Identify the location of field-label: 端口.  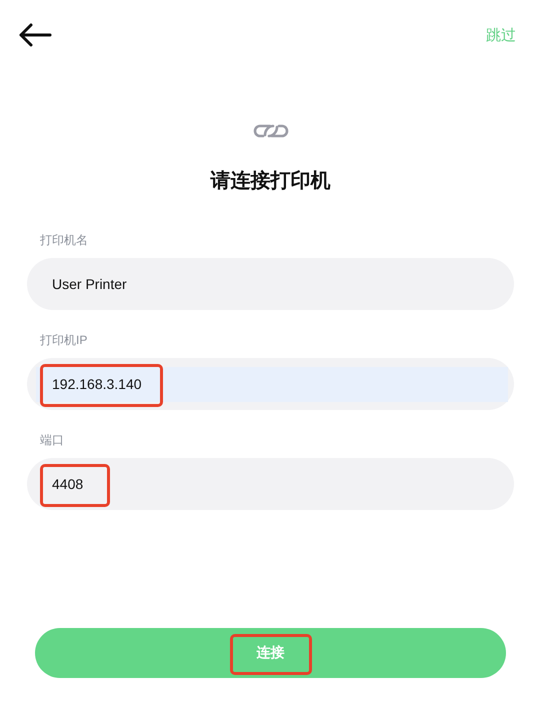
(52, 440).